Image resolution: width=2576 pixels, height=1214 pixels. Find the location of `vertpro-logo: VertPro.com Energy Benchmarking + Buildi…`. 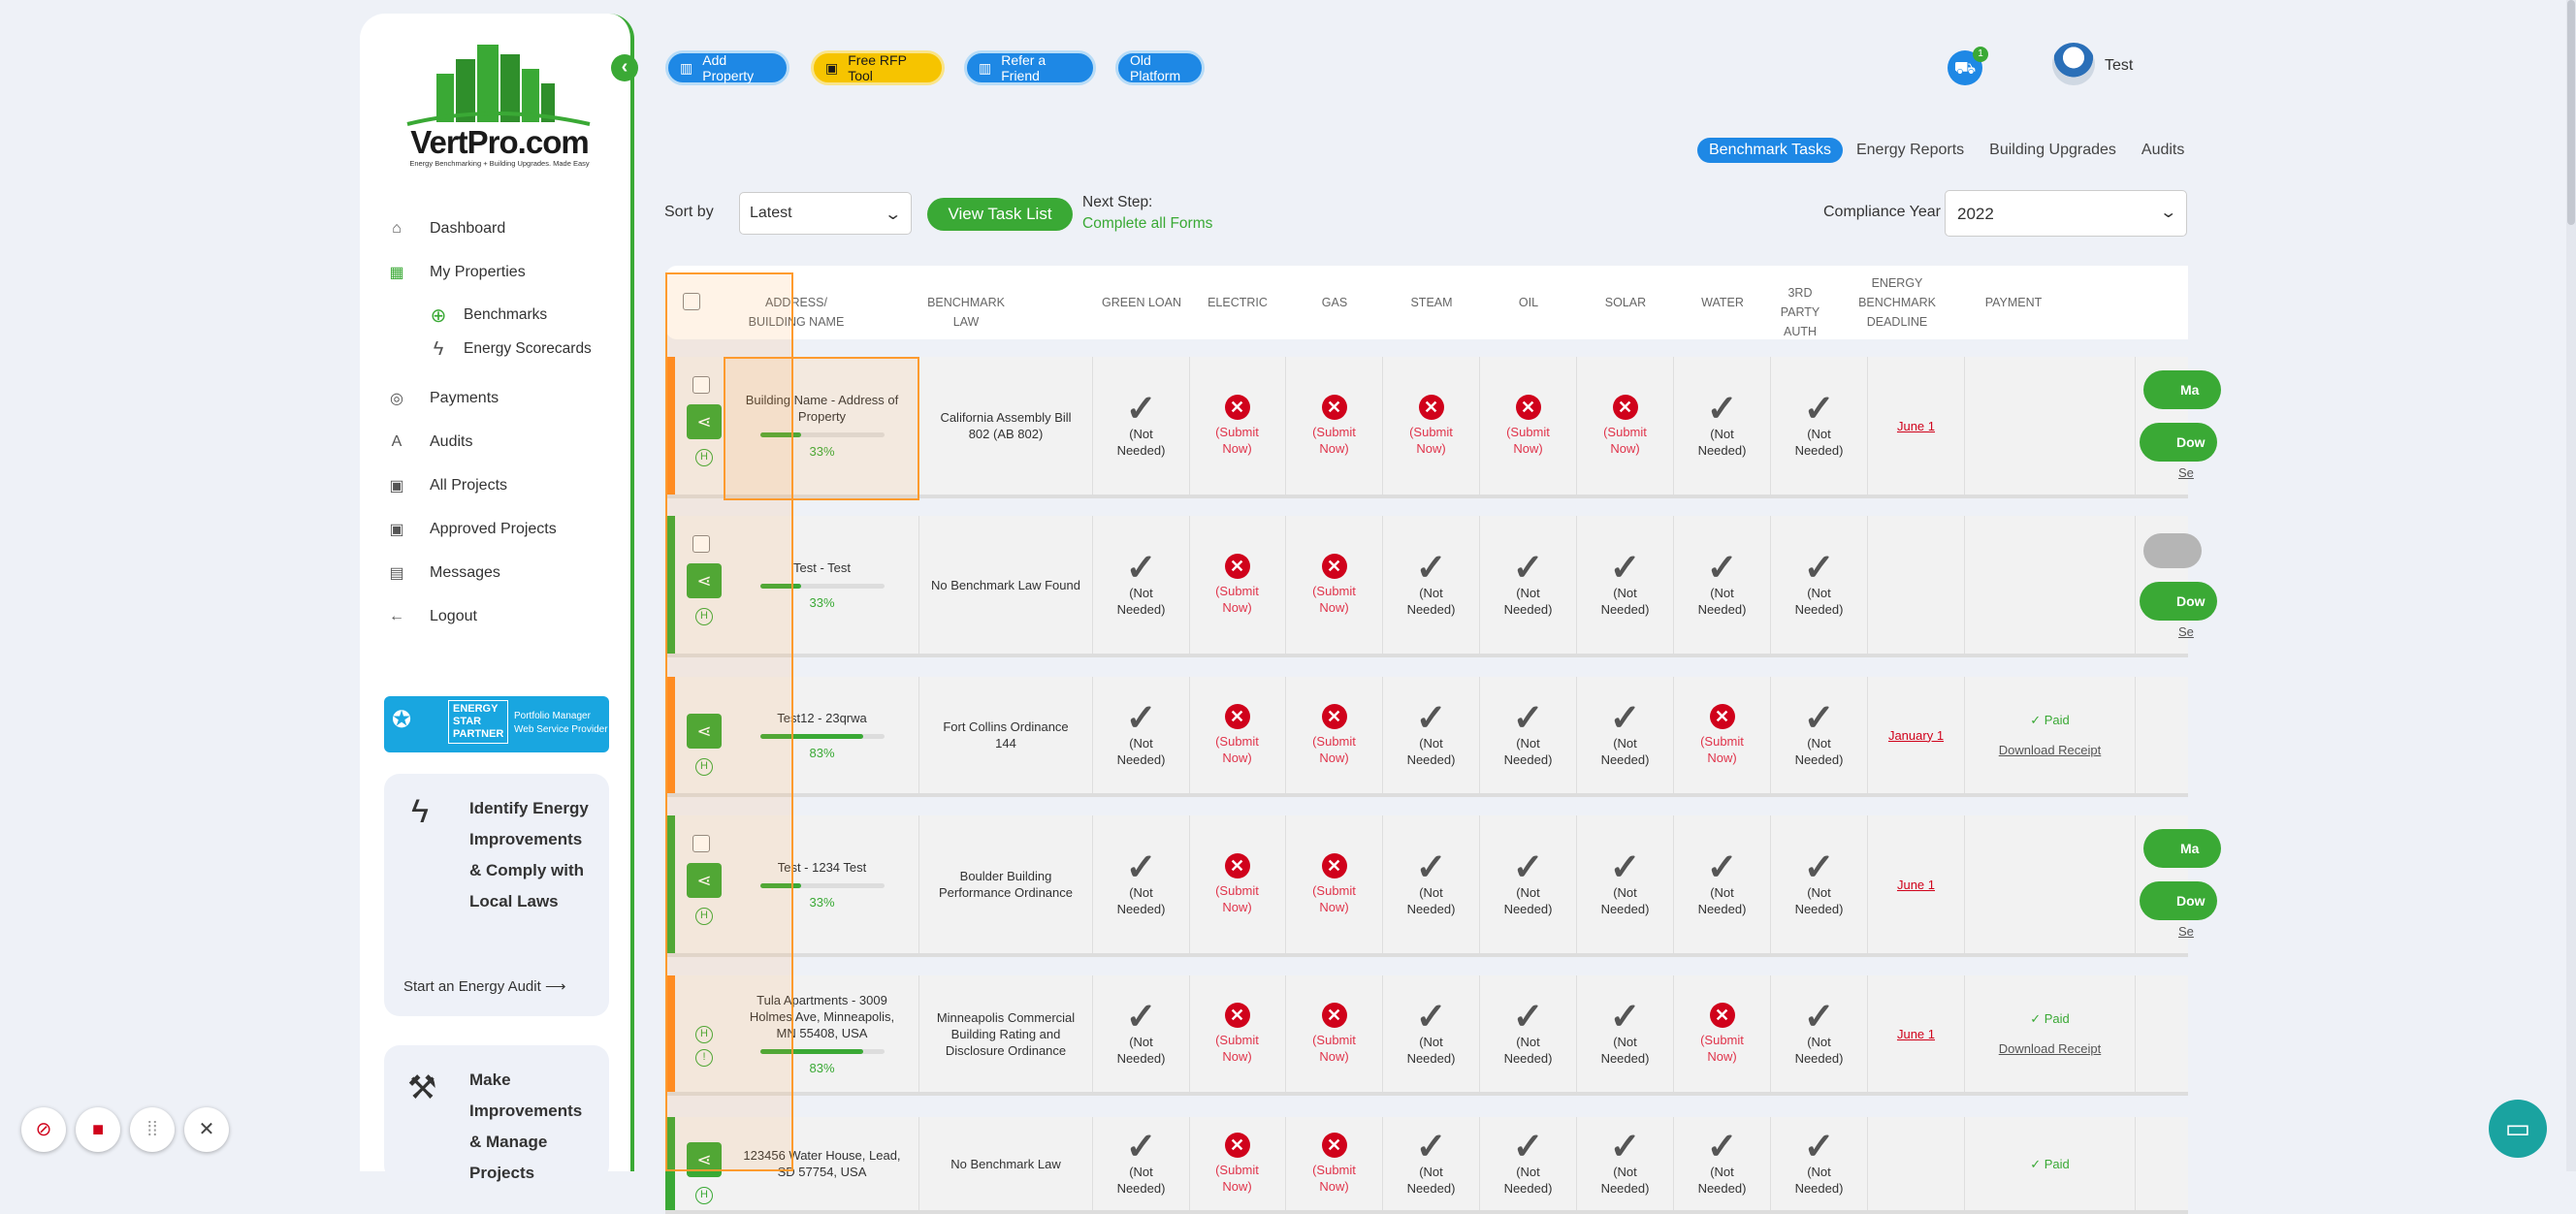

vertpro-logo: VertPro.com Energy Benchmarking + Buildi… is located at coordinates (495, 103).